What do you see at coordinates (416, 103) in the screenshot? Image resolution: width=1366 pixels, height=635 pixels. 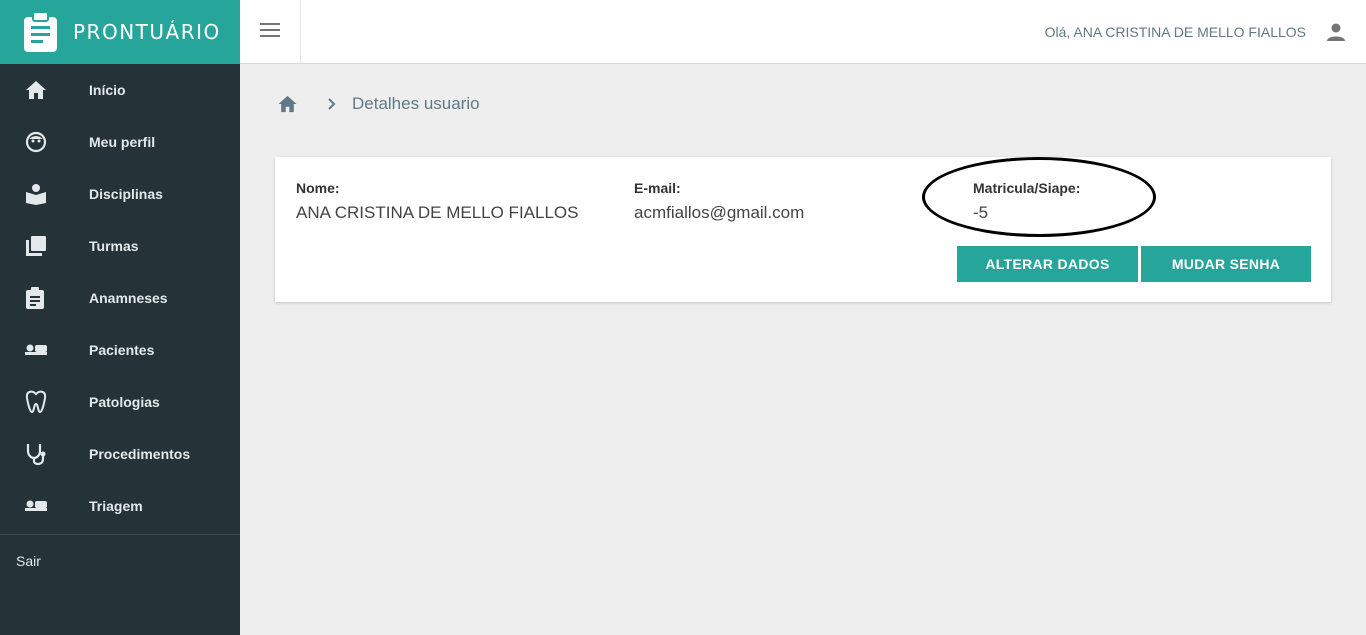 I see `breadcrumb-current: Detalhes usuario` at bounding box center [416, 103].